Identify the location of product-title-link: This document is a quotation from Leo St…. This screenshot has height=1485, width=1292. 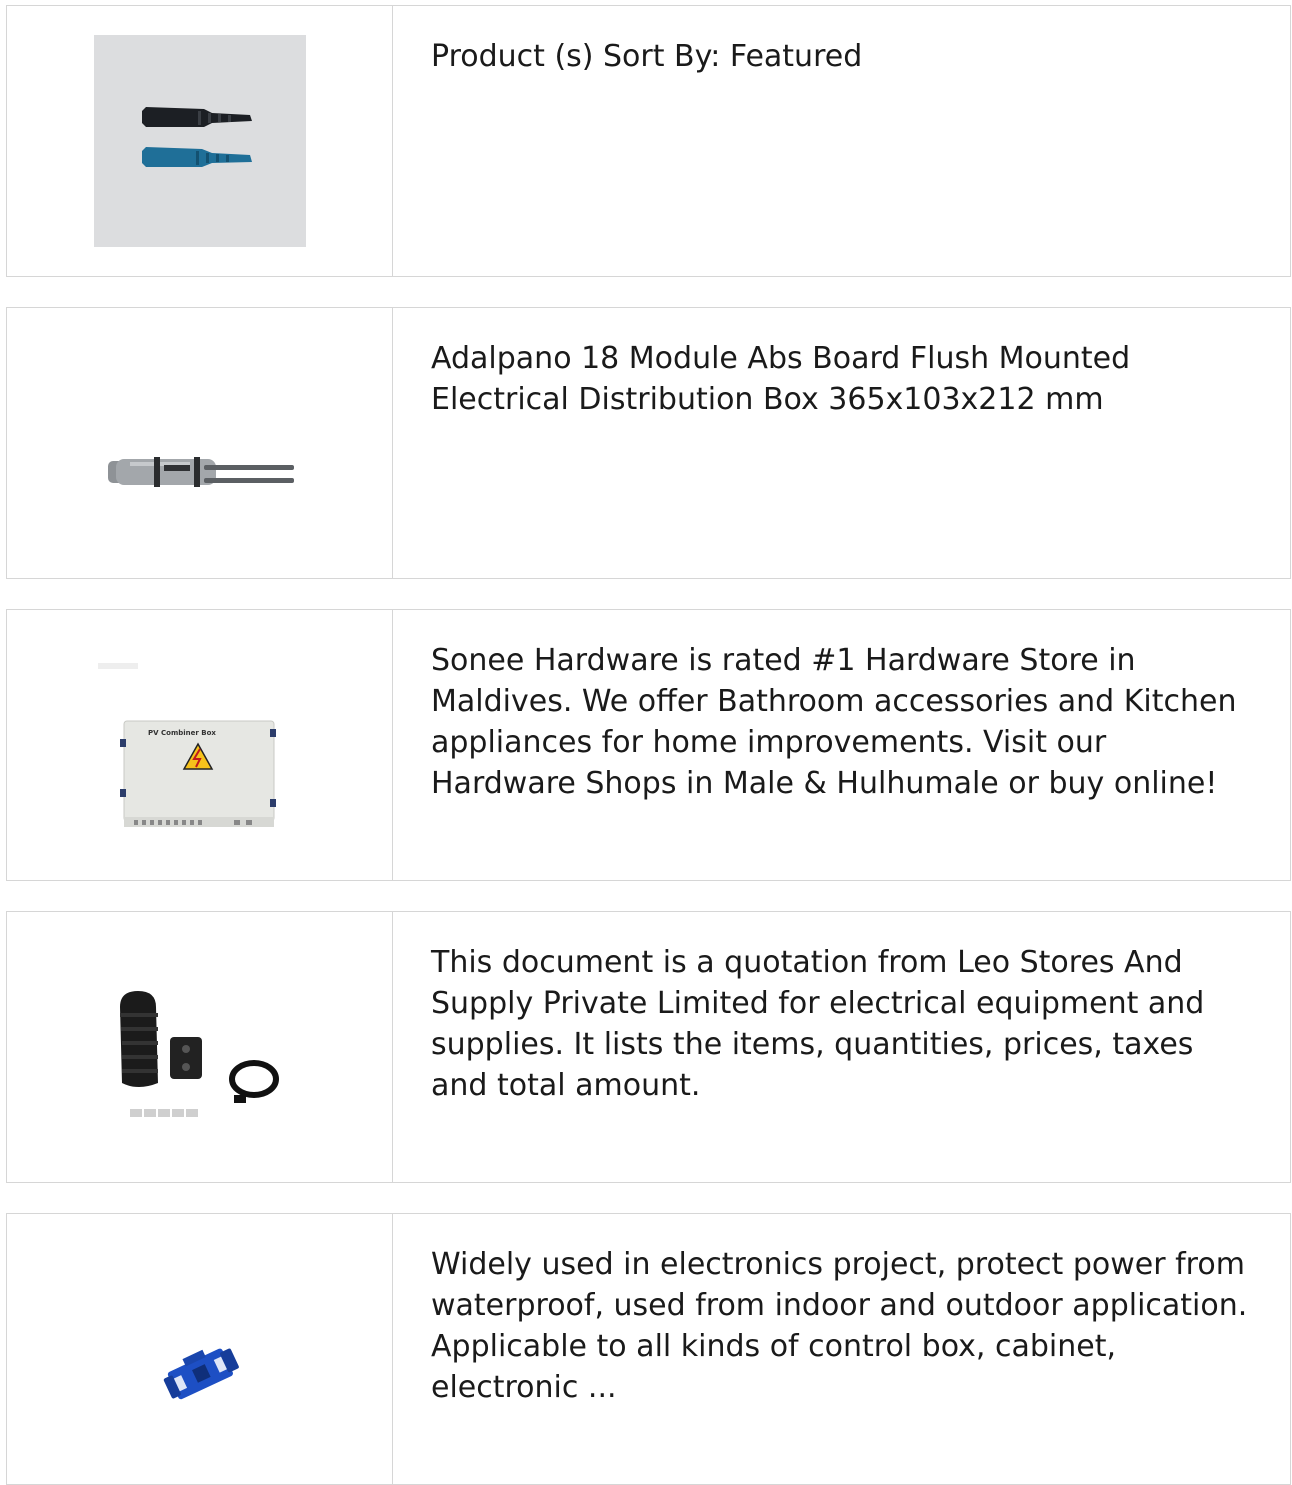
(841, 1024).